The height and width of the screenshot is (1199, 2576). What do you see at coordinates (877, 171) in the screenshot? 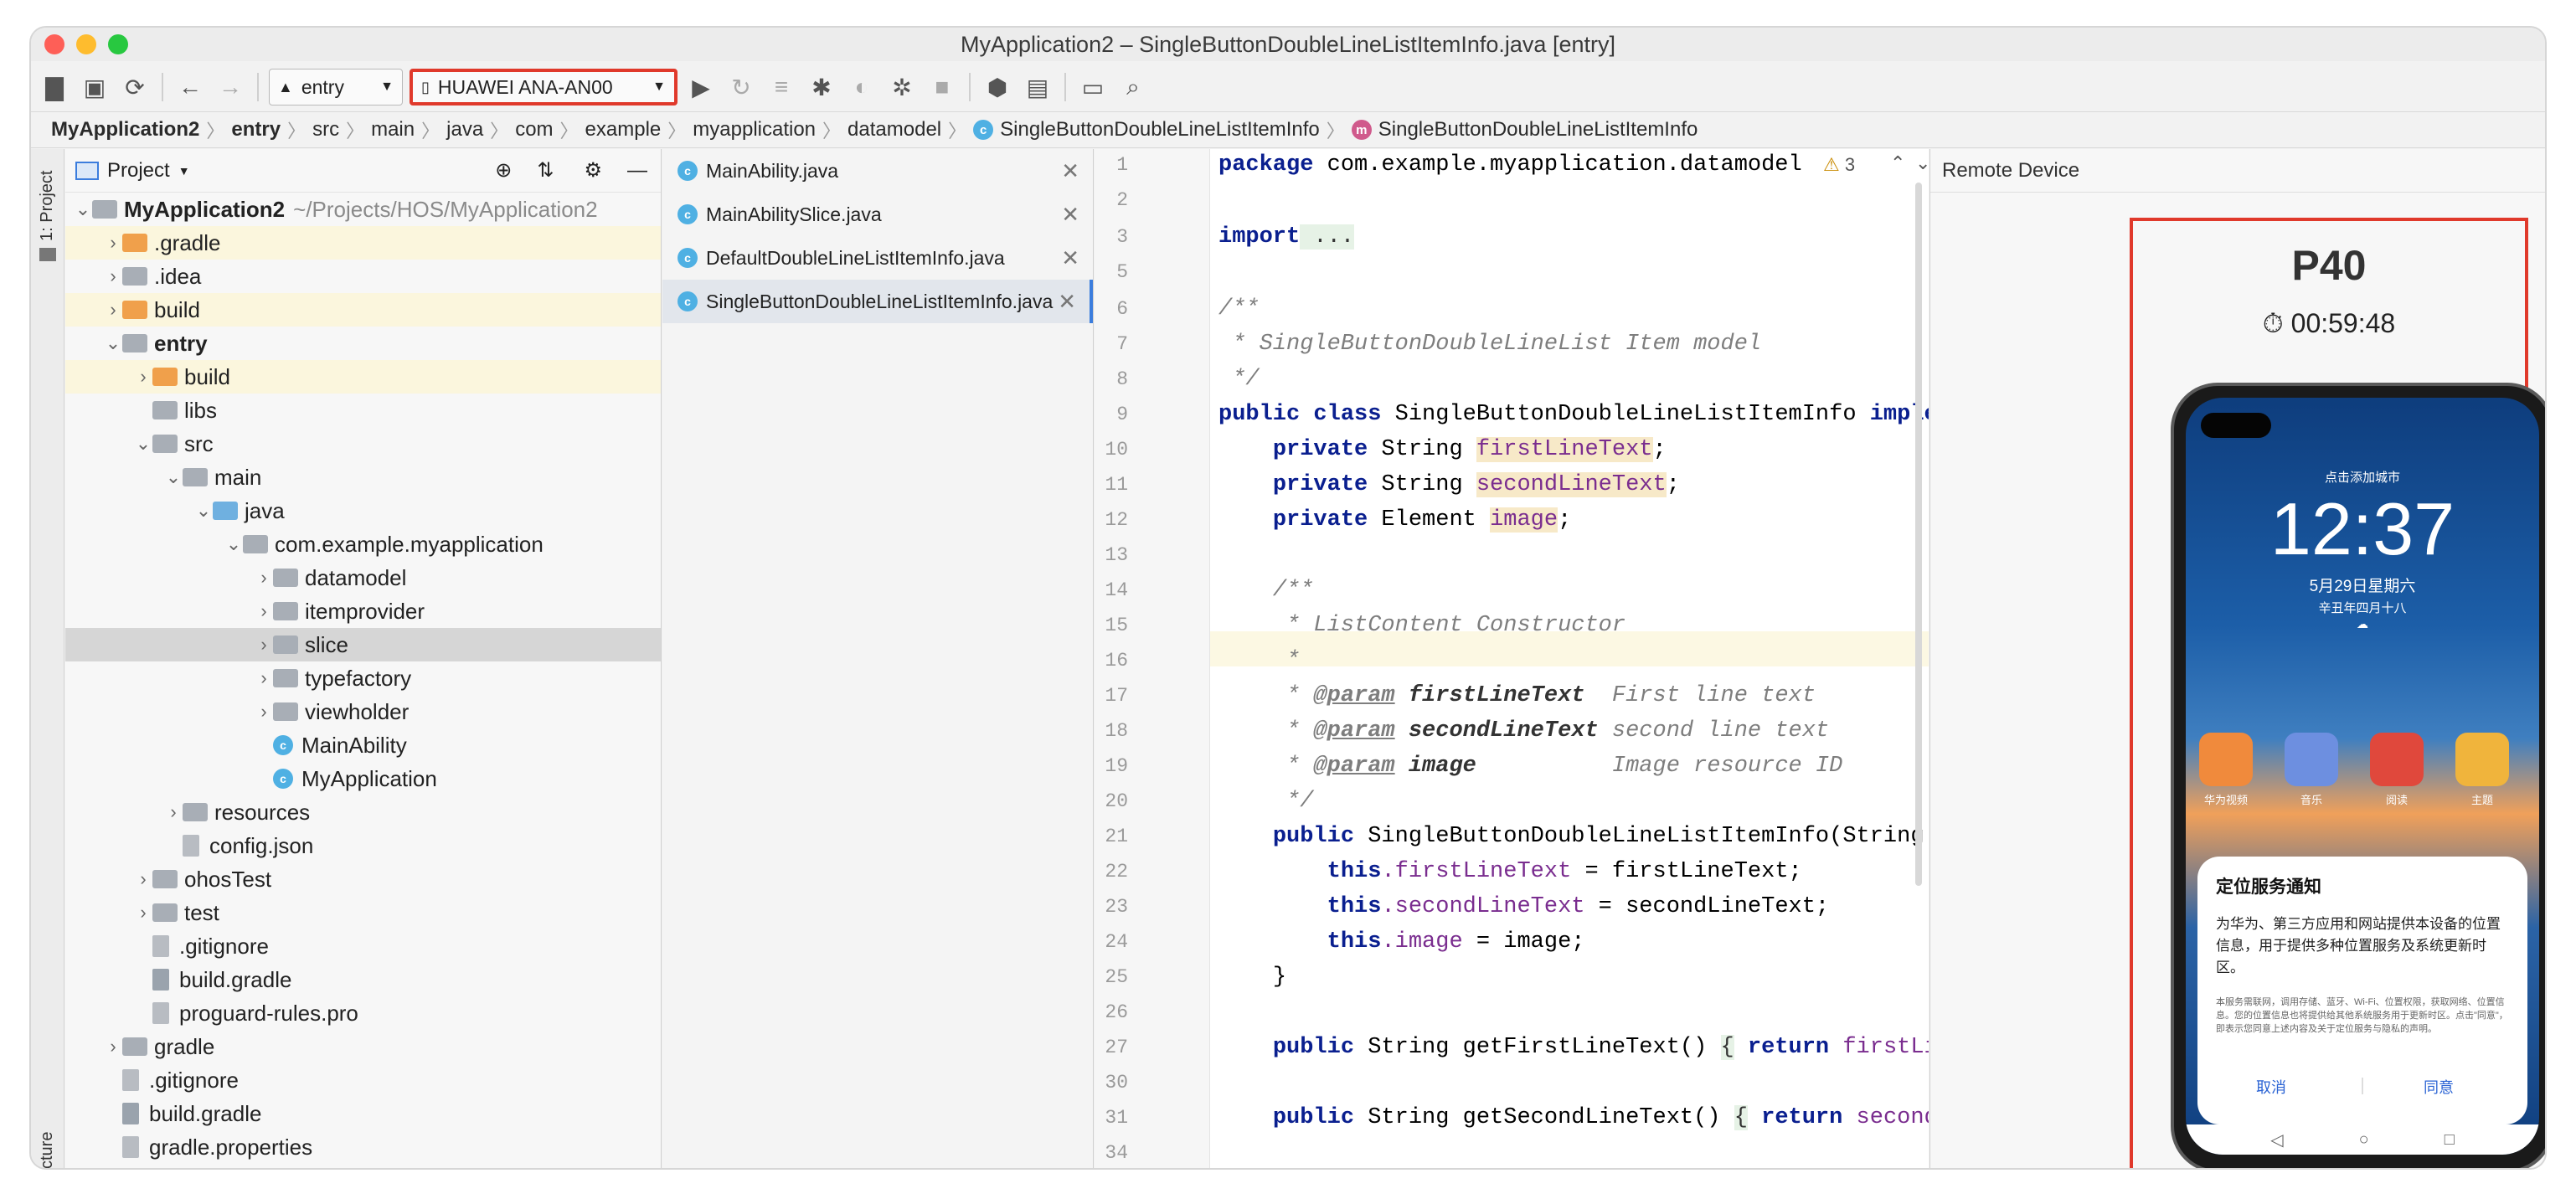
I see `editor-tab: c MainAbility.java ✕` at bounding box center [877, 171].